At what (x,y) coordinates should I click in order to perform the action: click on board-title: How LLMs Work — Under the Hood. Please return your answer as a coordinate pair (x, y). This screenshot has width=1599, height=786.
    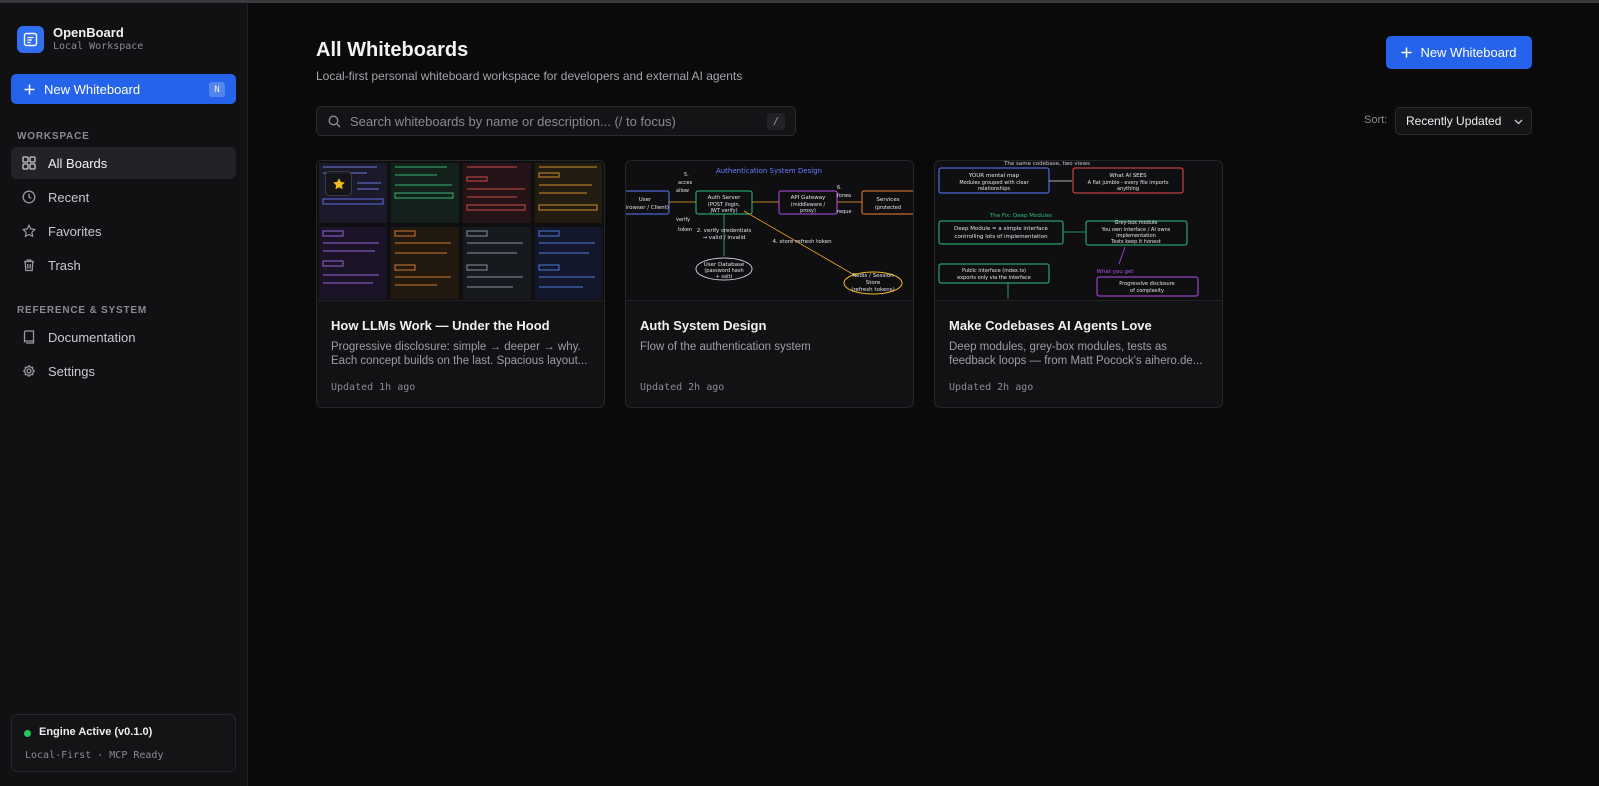
    Looking at the image, I should click on (440, 325).